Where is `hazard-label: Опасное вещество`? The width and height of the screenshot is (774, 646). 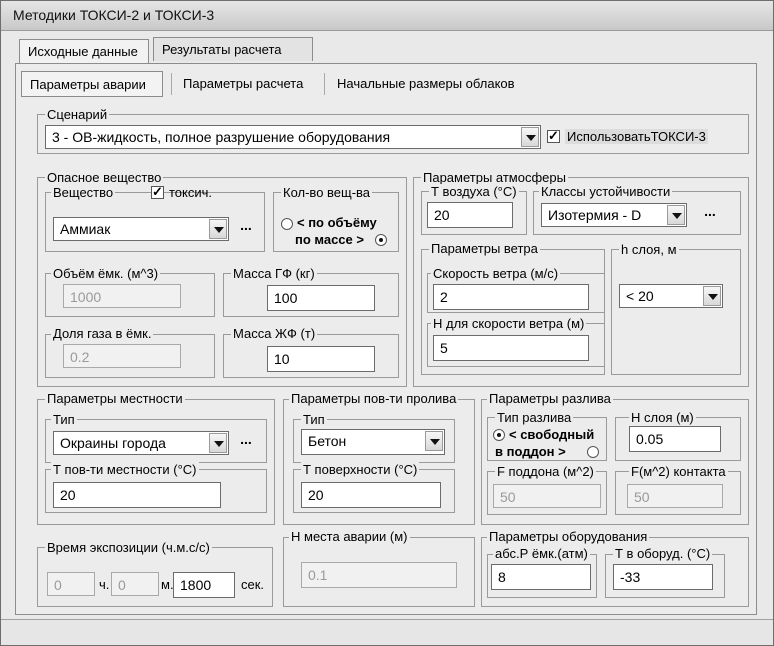
hazard-label: Опасное вещество is located at coordinates (104, 177).